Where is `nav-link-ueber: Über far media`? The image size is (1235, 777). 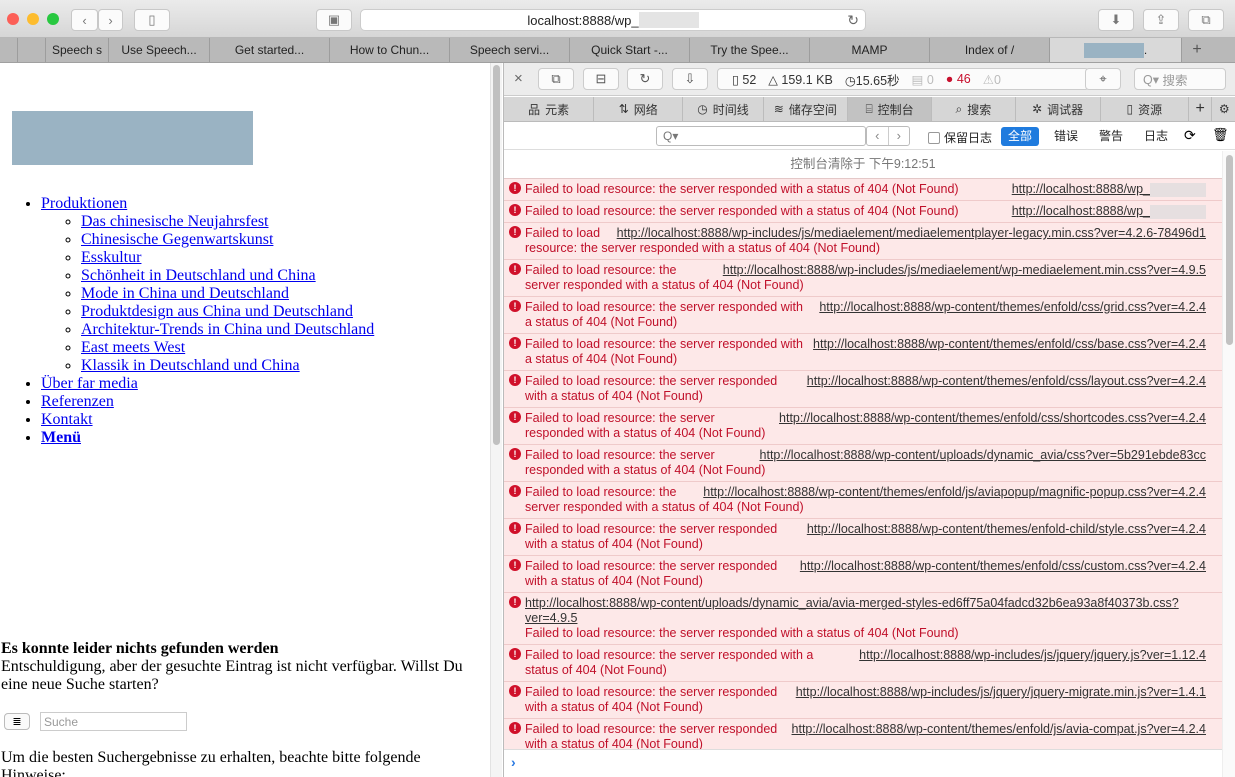 nav-link-ueber: Über far media is located at coordinates (89, 383).